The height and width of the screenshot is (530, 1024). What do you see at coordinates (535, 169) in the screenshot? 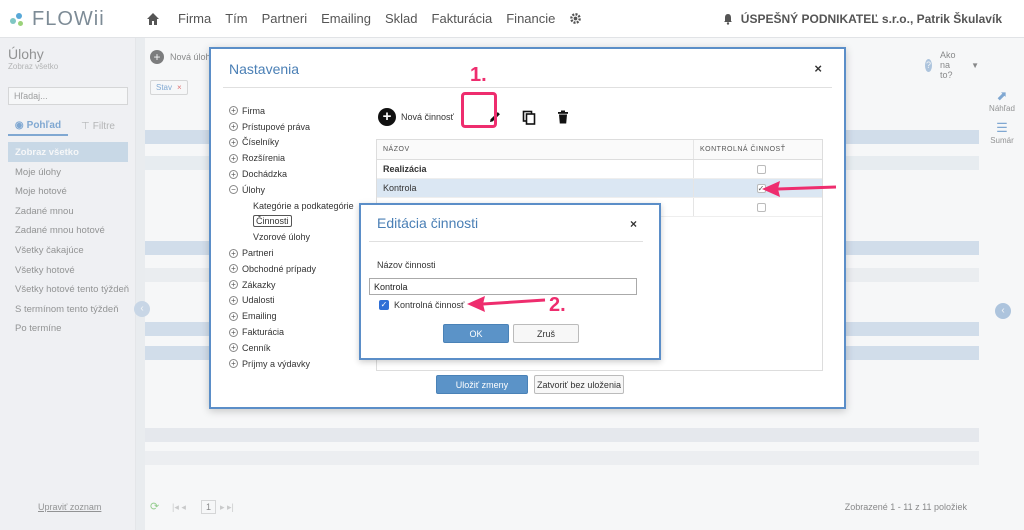
I see `row-name: Realizácia` at bounding box center [535, 169].